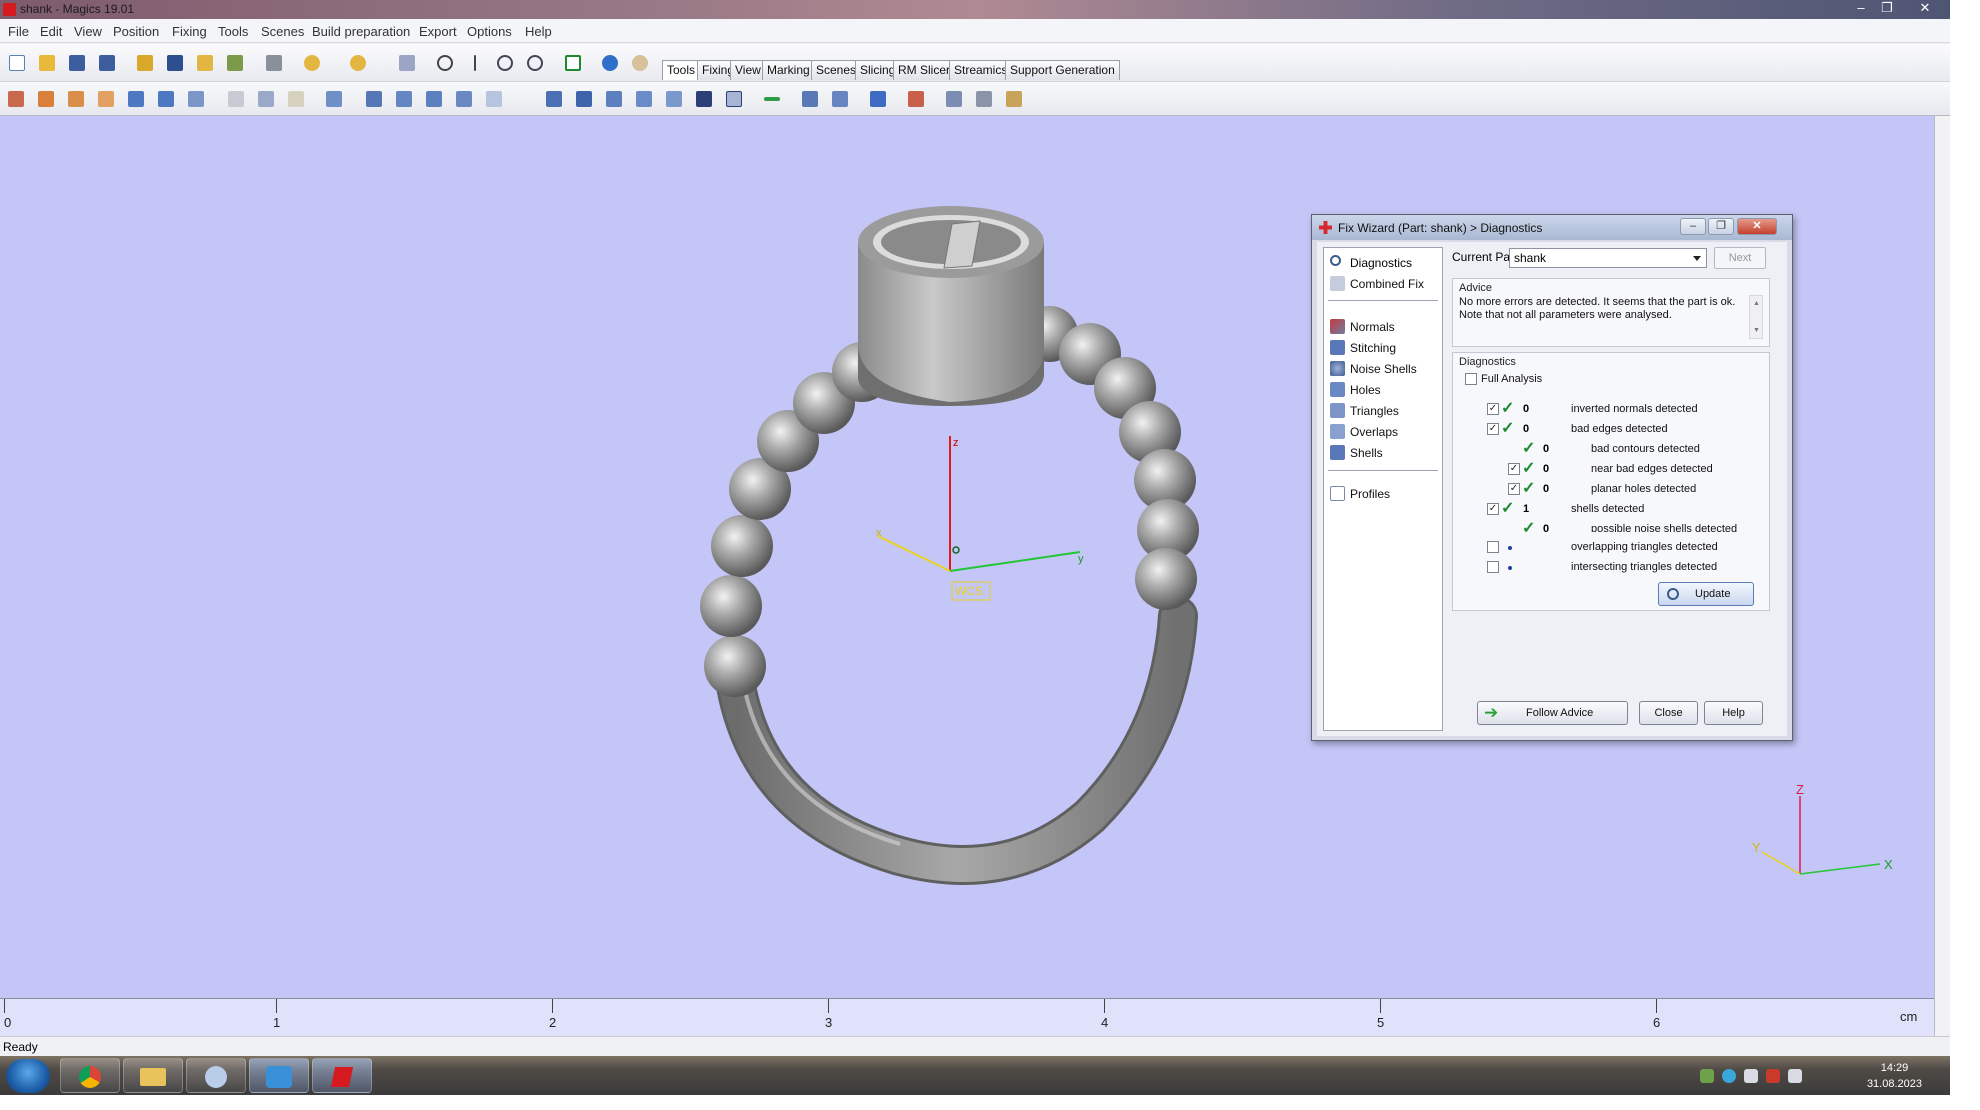  I want to click on menu-build-preparation: Build preparation, so click(361, 31).